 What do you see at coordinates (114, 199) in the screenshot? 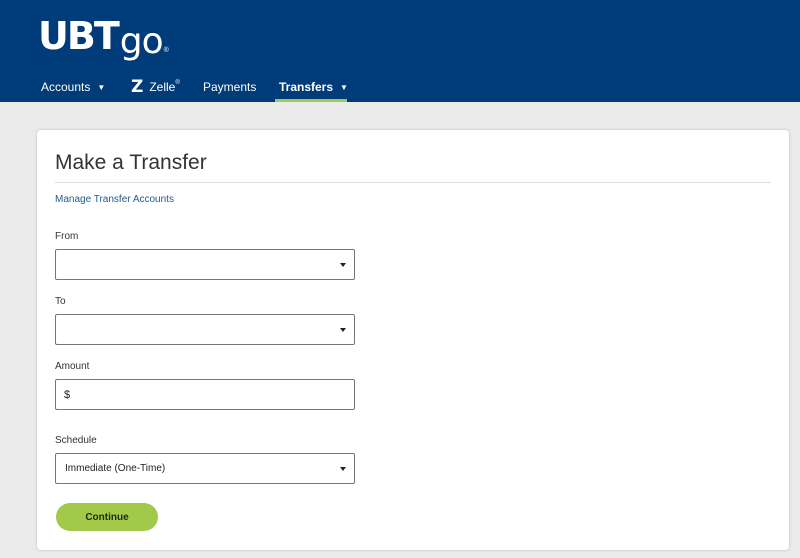
I see `manage-transfer-accounts-link: Manage Transfer Accounts` at bounding box center [114, 199].